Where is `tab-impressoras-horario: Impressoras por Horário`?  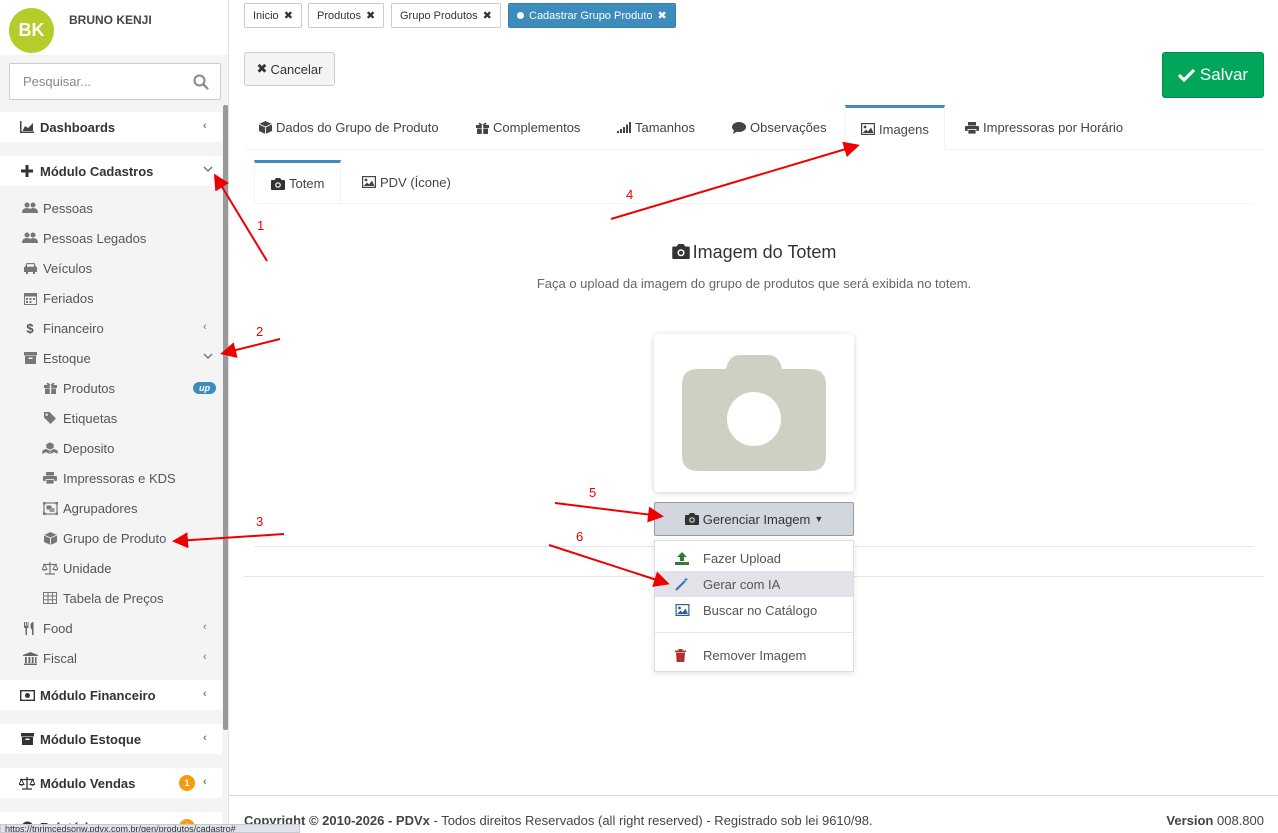
tab-impressoras-horario: Impressoras por Horário is located at coordinates (1040, 127).